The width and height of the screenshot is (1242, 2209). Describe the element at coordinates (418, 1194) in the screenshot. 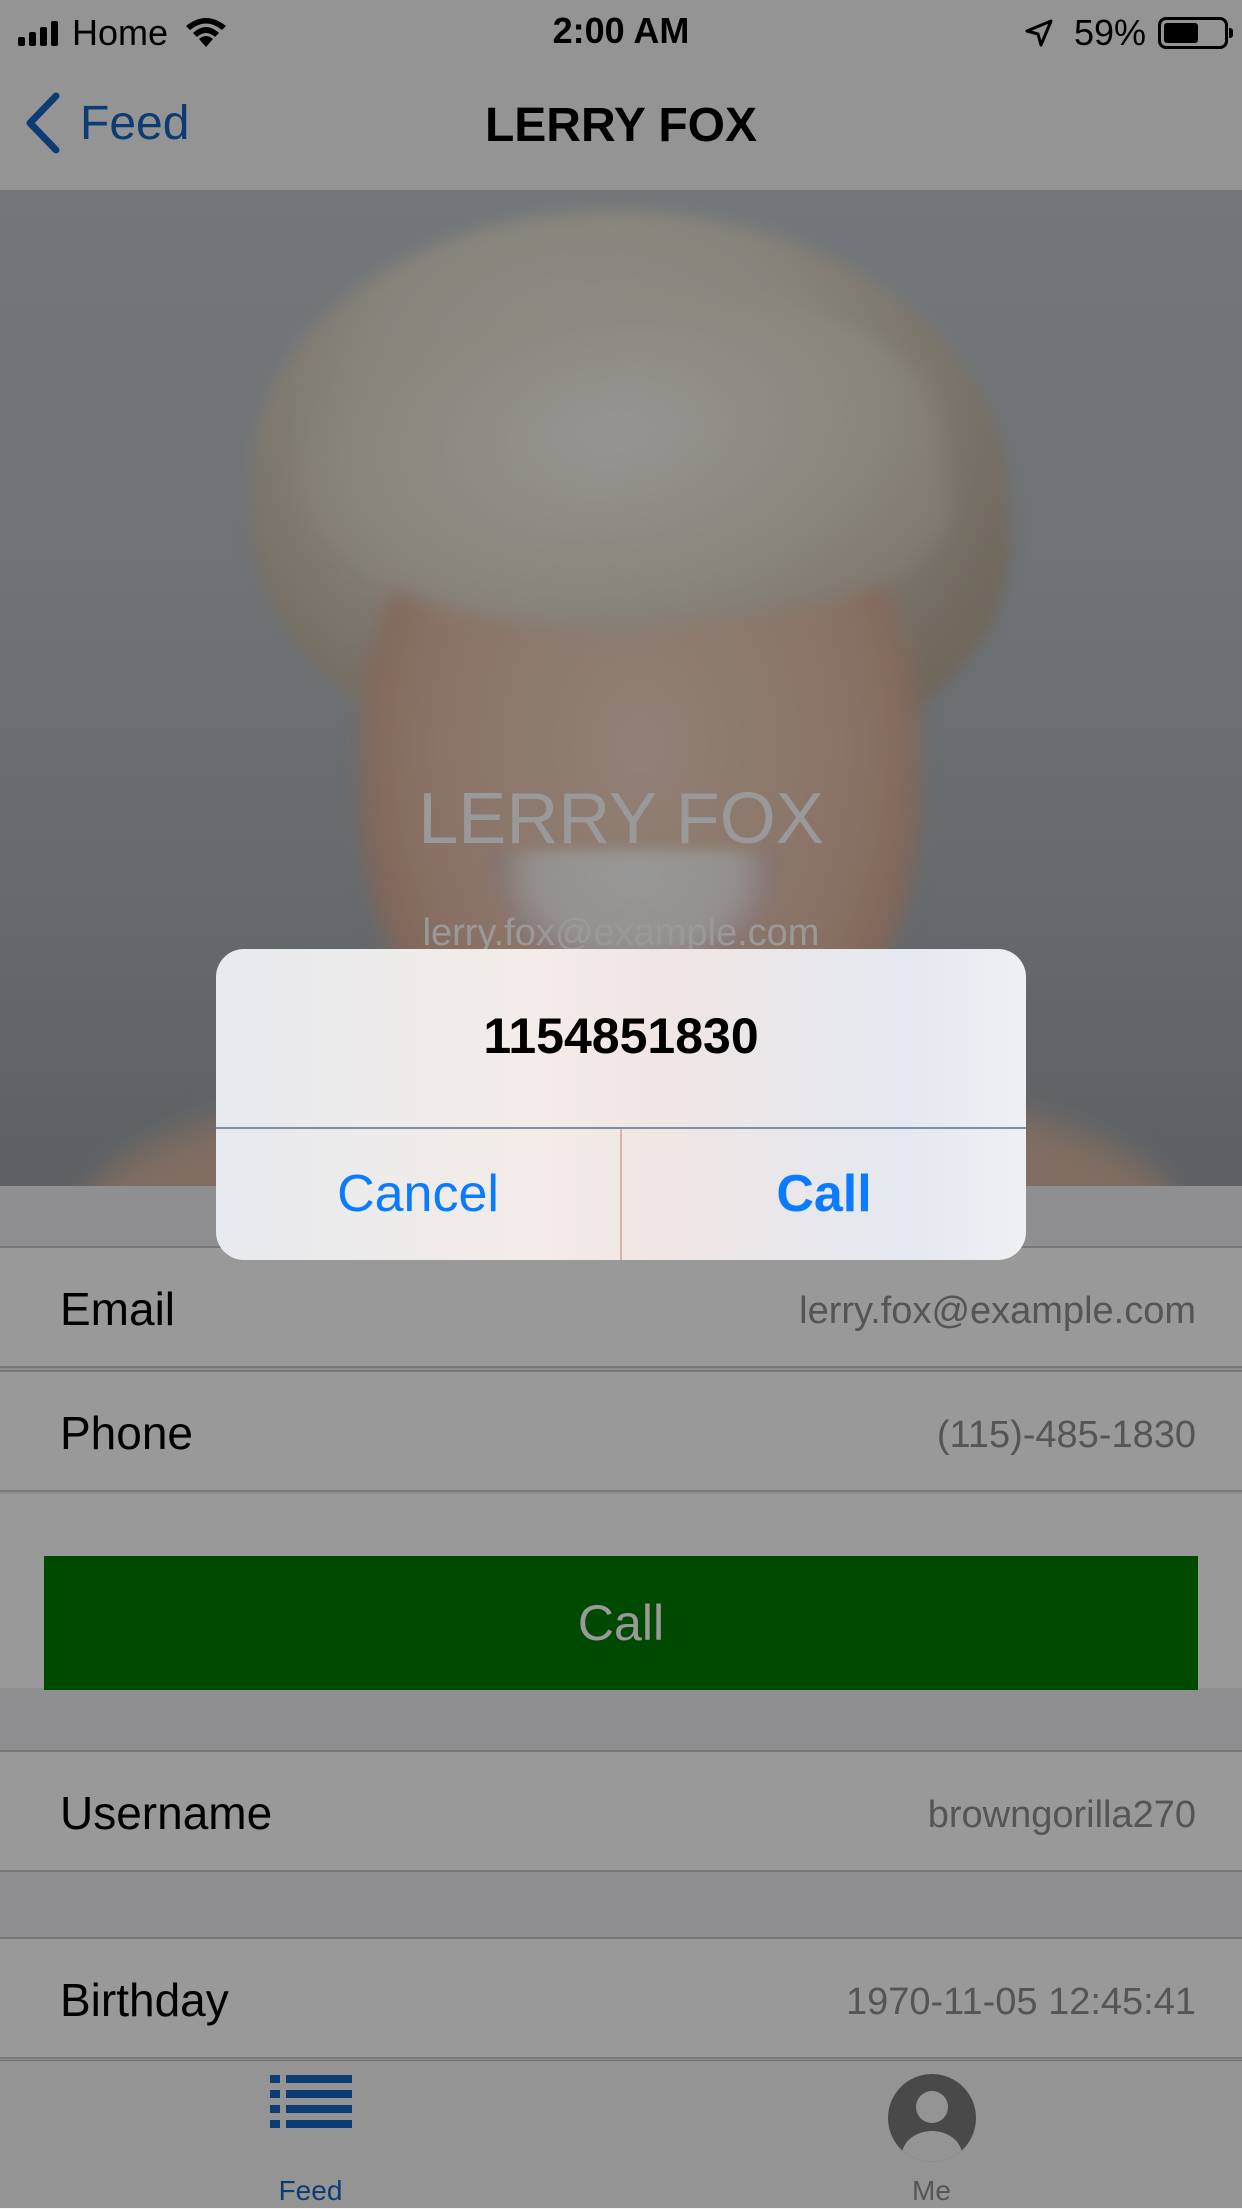

I see `alert-cancel-button: Cancel` at that location.